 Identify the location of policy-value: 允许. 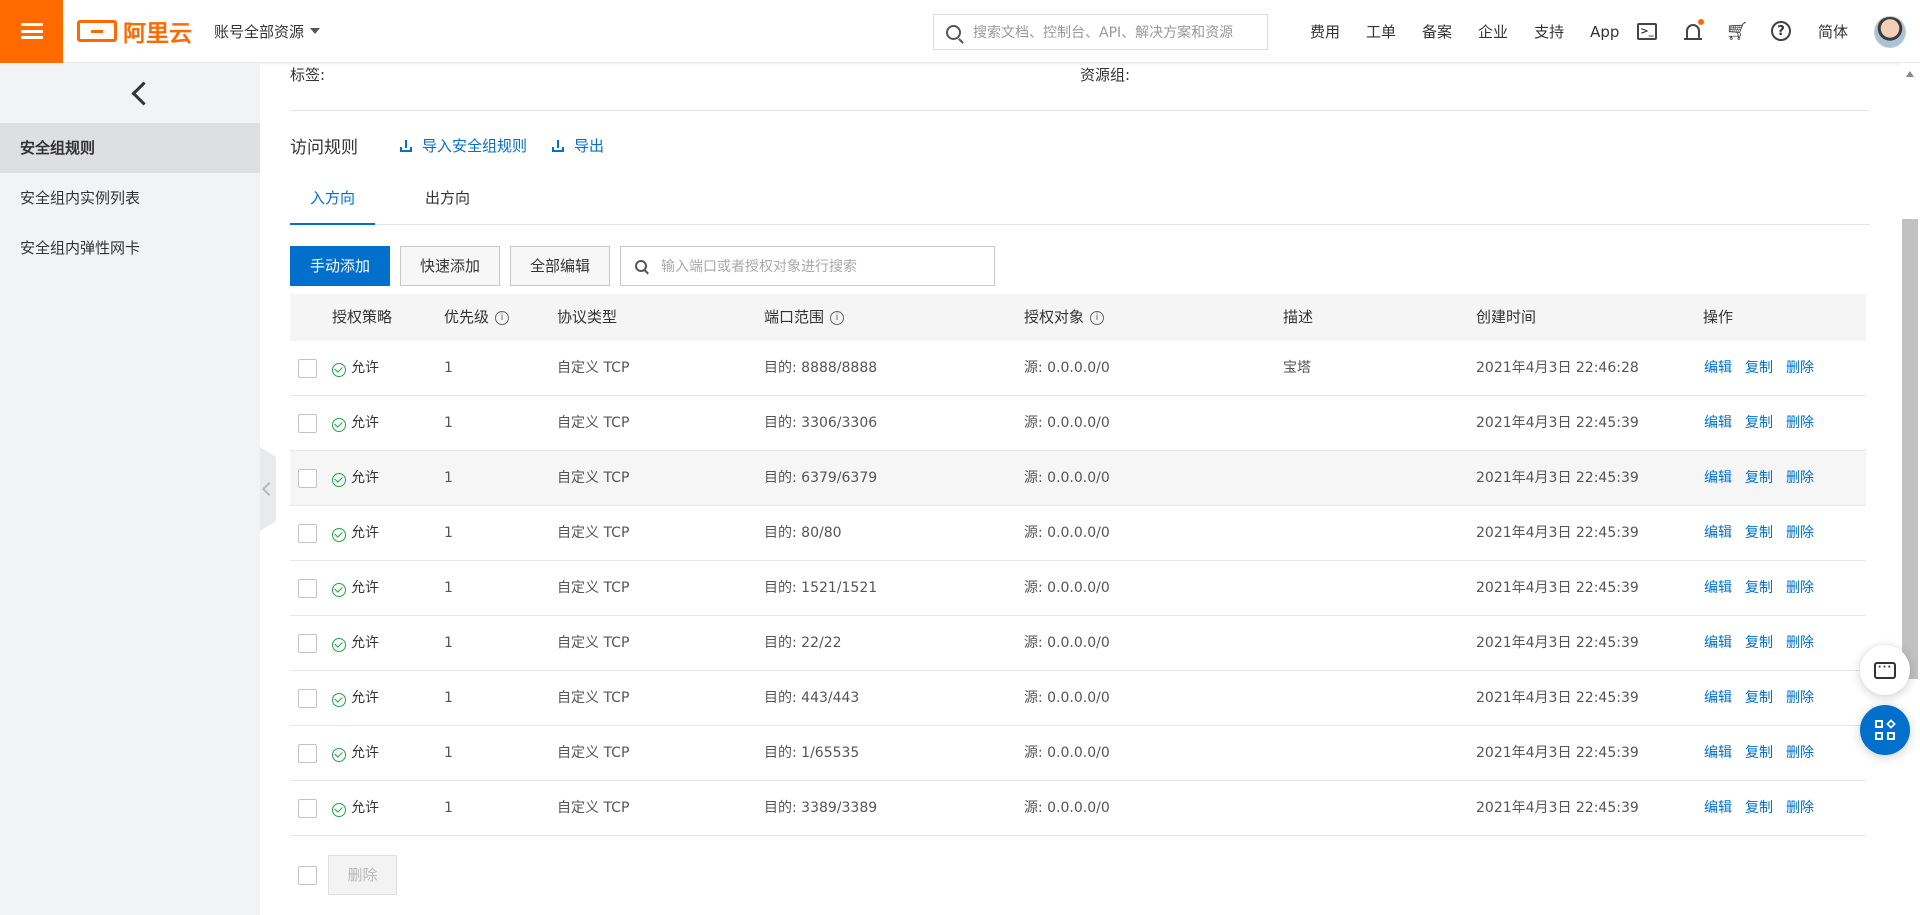
(365, 753).